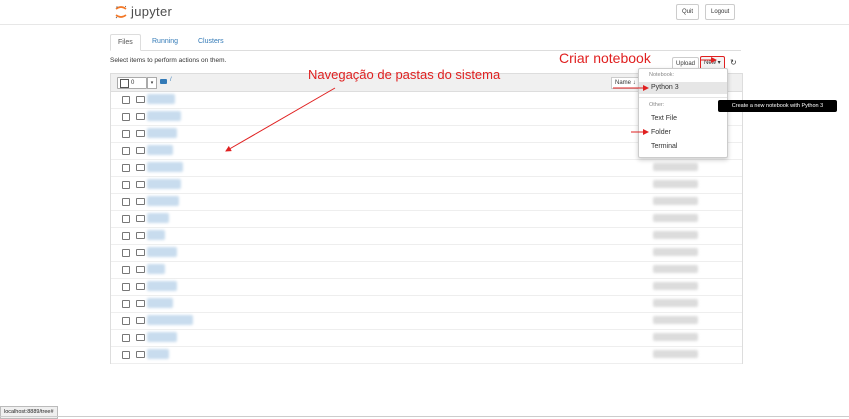 This screenshot has height=419, width=849. Describe the element at coordinates (211, 41) in the screenshot. I see `tab-clusters: Clusters` at that location.